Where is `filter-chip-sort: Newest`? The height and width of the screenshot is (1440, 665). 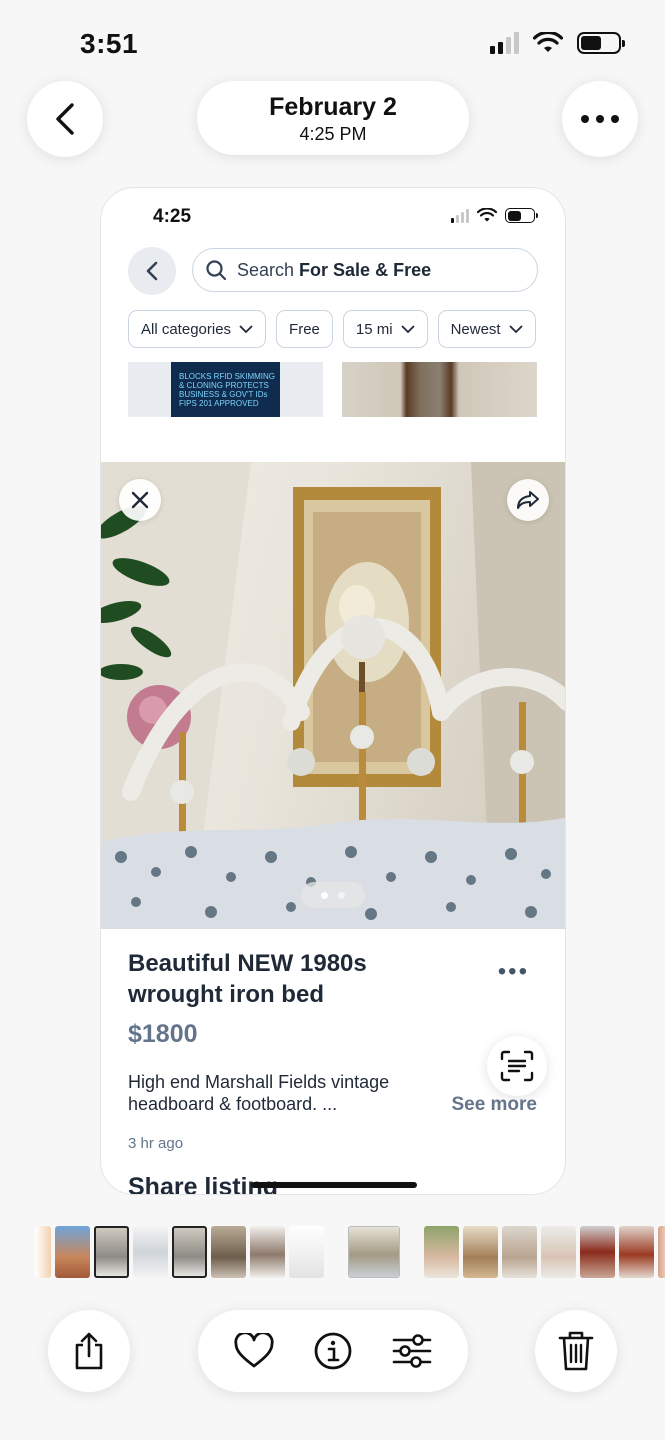 filter-chip-sort: Newest is located at coordinates (486, 329).